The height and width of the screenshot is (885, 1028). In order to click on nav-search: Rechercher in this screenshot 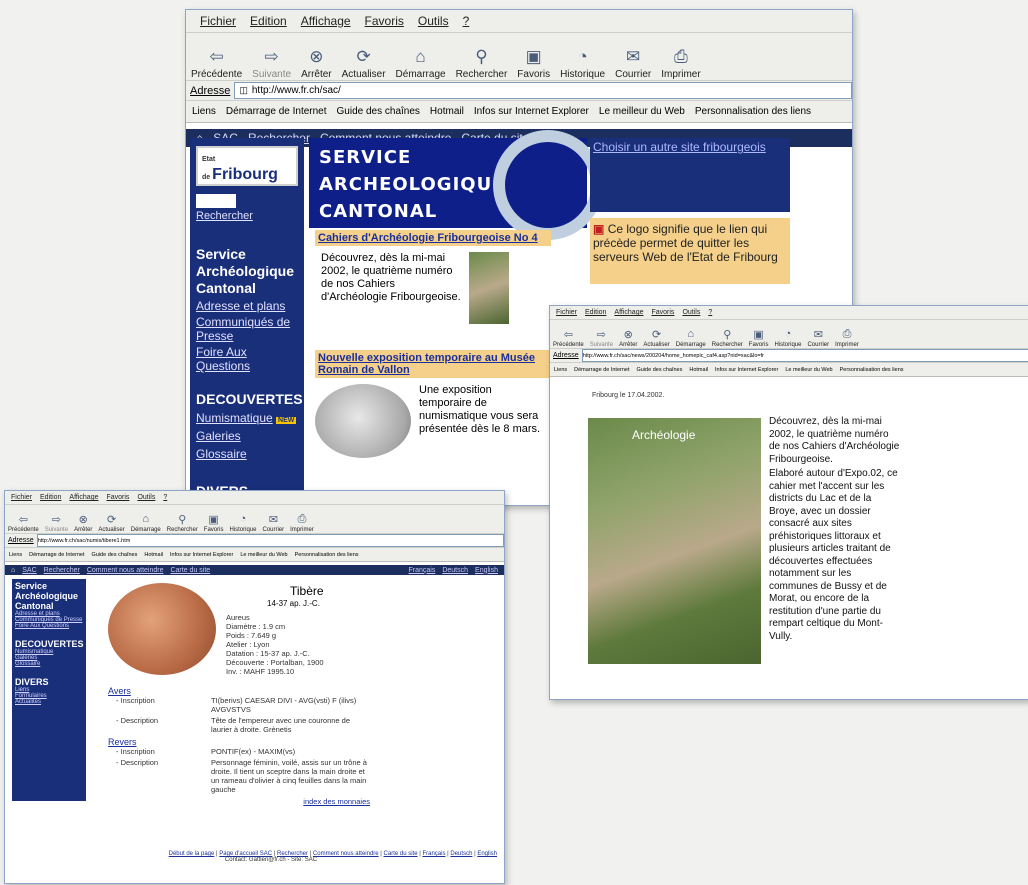, I will do `click(62, 570)`.